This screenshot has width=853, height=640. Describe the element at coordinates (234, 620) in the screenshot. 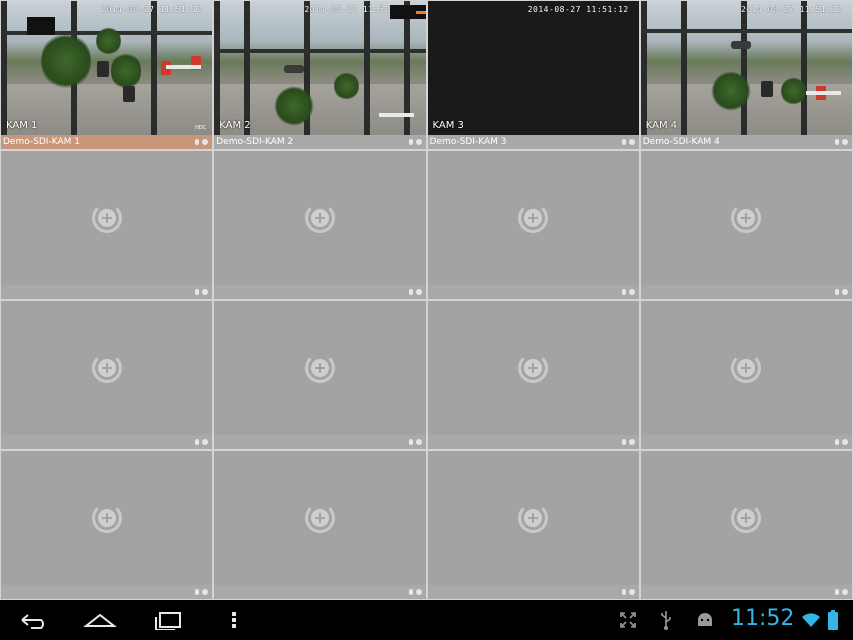

I see `menu-icon` at that location.